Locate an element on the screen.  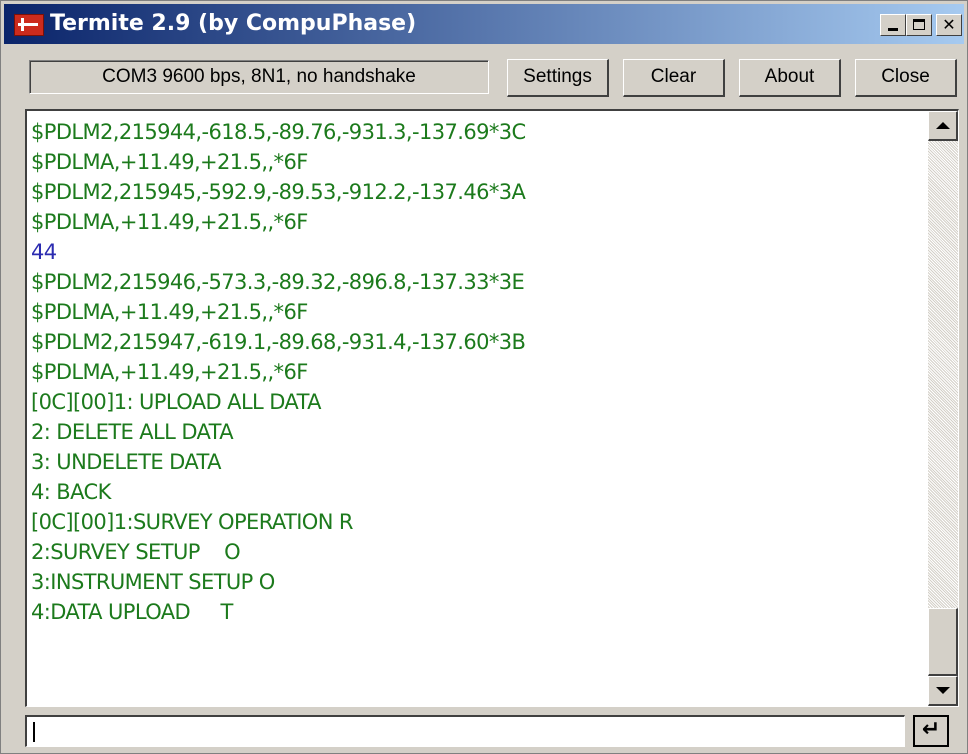
maximize-icon is located at coordinates (919, 24).